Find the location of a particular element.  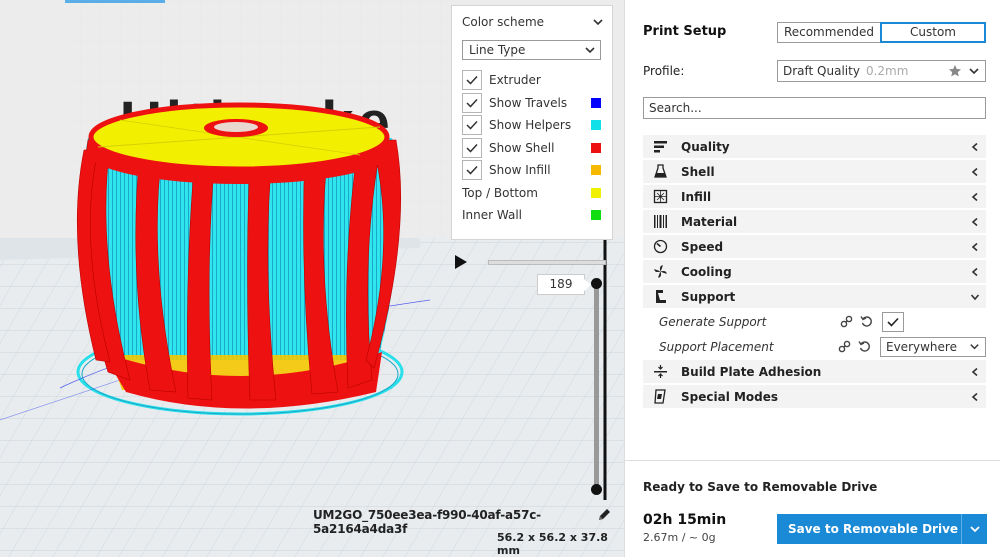

settings-category-build-plate-adhesion: Build Plate Adhesion is located at coordinates (814, 371).